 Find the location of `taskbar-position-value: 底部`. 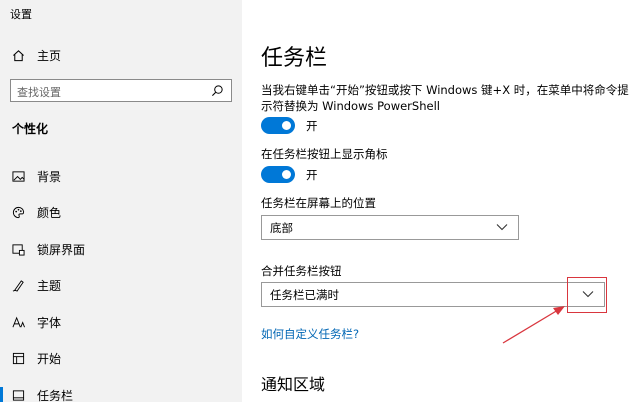

taskbar-position-value: 底部 is located at coordinates (281, 227).